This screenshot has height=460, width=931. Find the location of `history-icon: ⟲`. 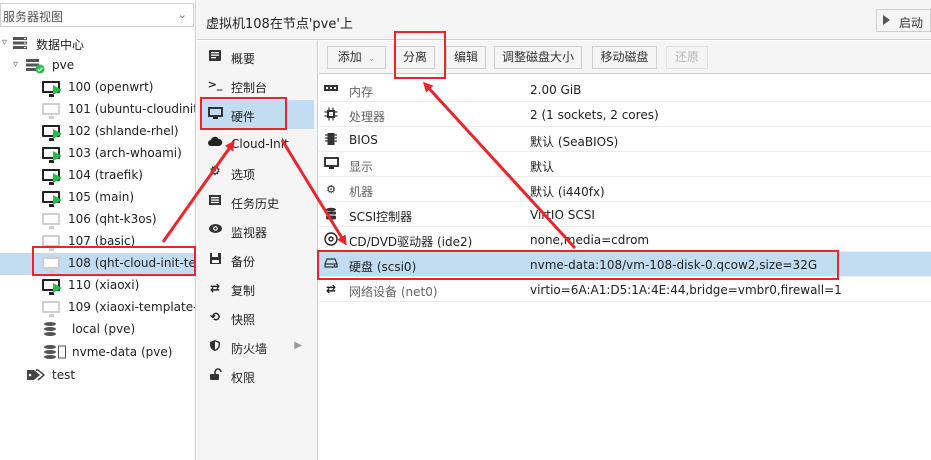

history-icon: ⟲ is located at coordinates (215, 317).